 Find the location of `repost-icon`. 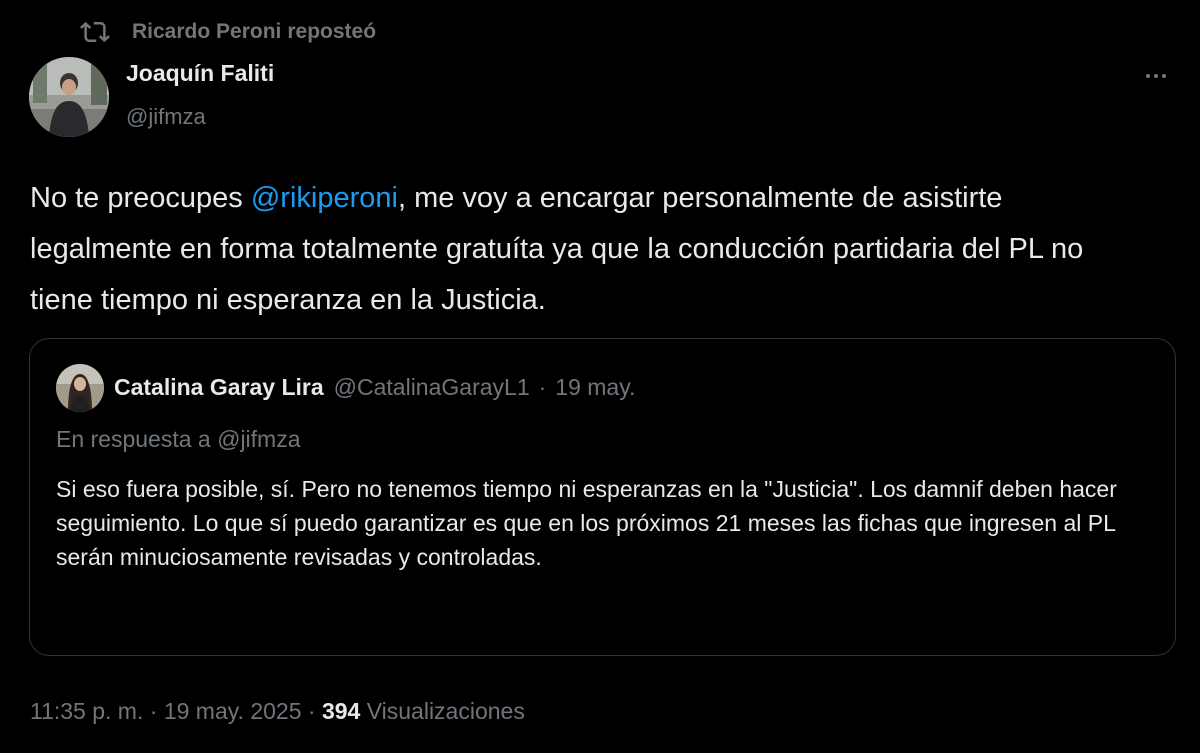

repost-icon is located at coordinates (95, 32).